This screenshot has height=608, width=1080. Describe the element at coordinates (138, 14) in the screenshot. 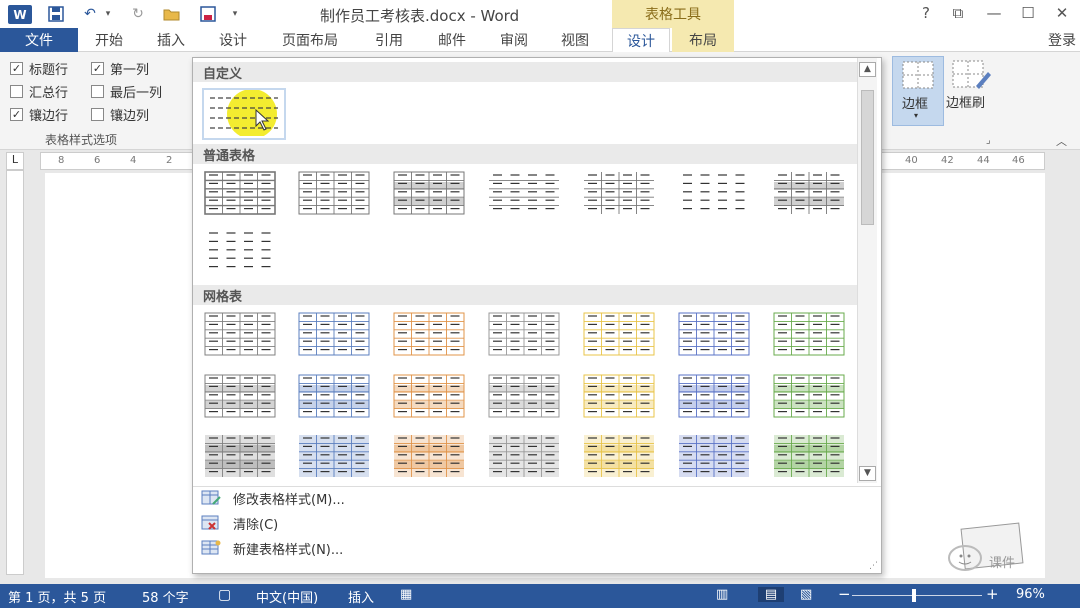

I see `redo-icon: ↻` at that location.